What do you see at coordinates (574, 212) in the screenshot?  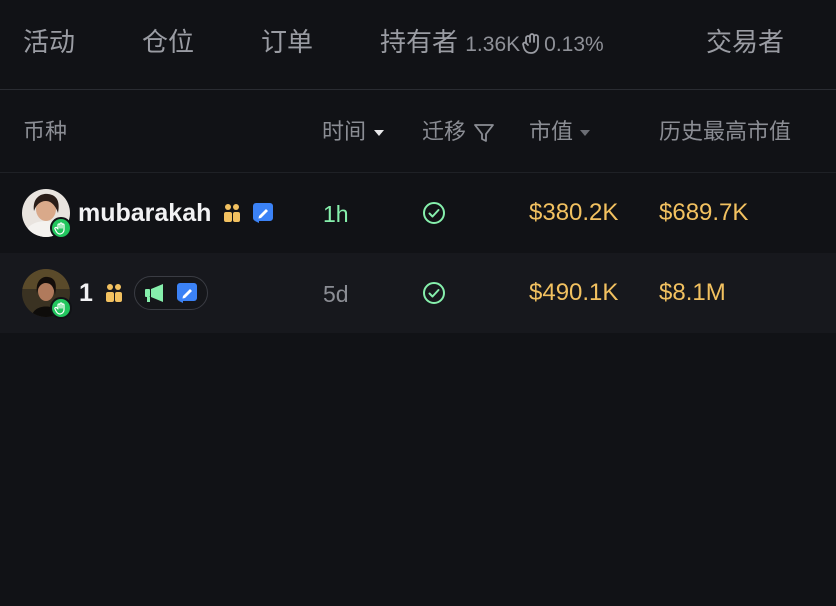 I see `market-cap-value: $380.2K` at bounding box center [574, 212].